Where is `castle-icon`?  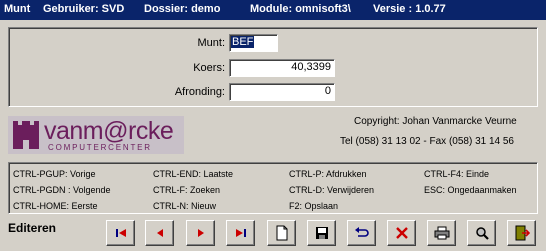
castle-icon is located at coordinates (26, 135).